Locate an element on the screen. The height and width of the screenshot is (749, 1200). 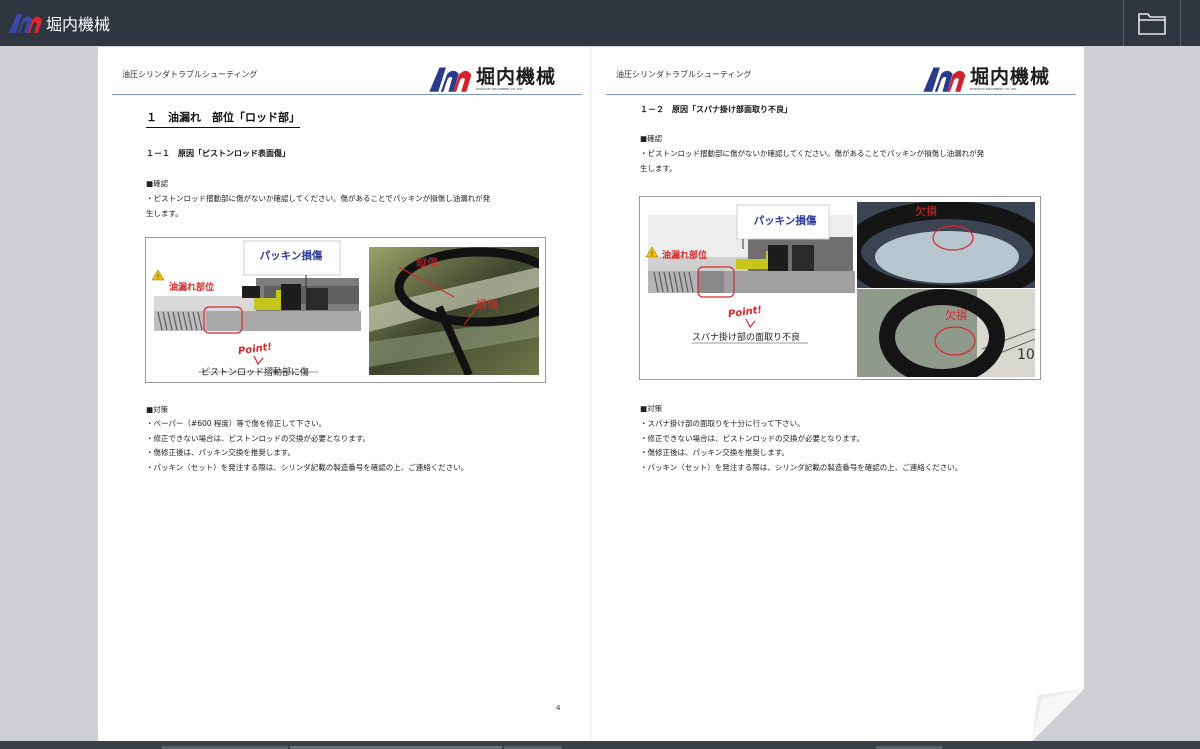
page-number: 4 is located at coordinates (558, 708).